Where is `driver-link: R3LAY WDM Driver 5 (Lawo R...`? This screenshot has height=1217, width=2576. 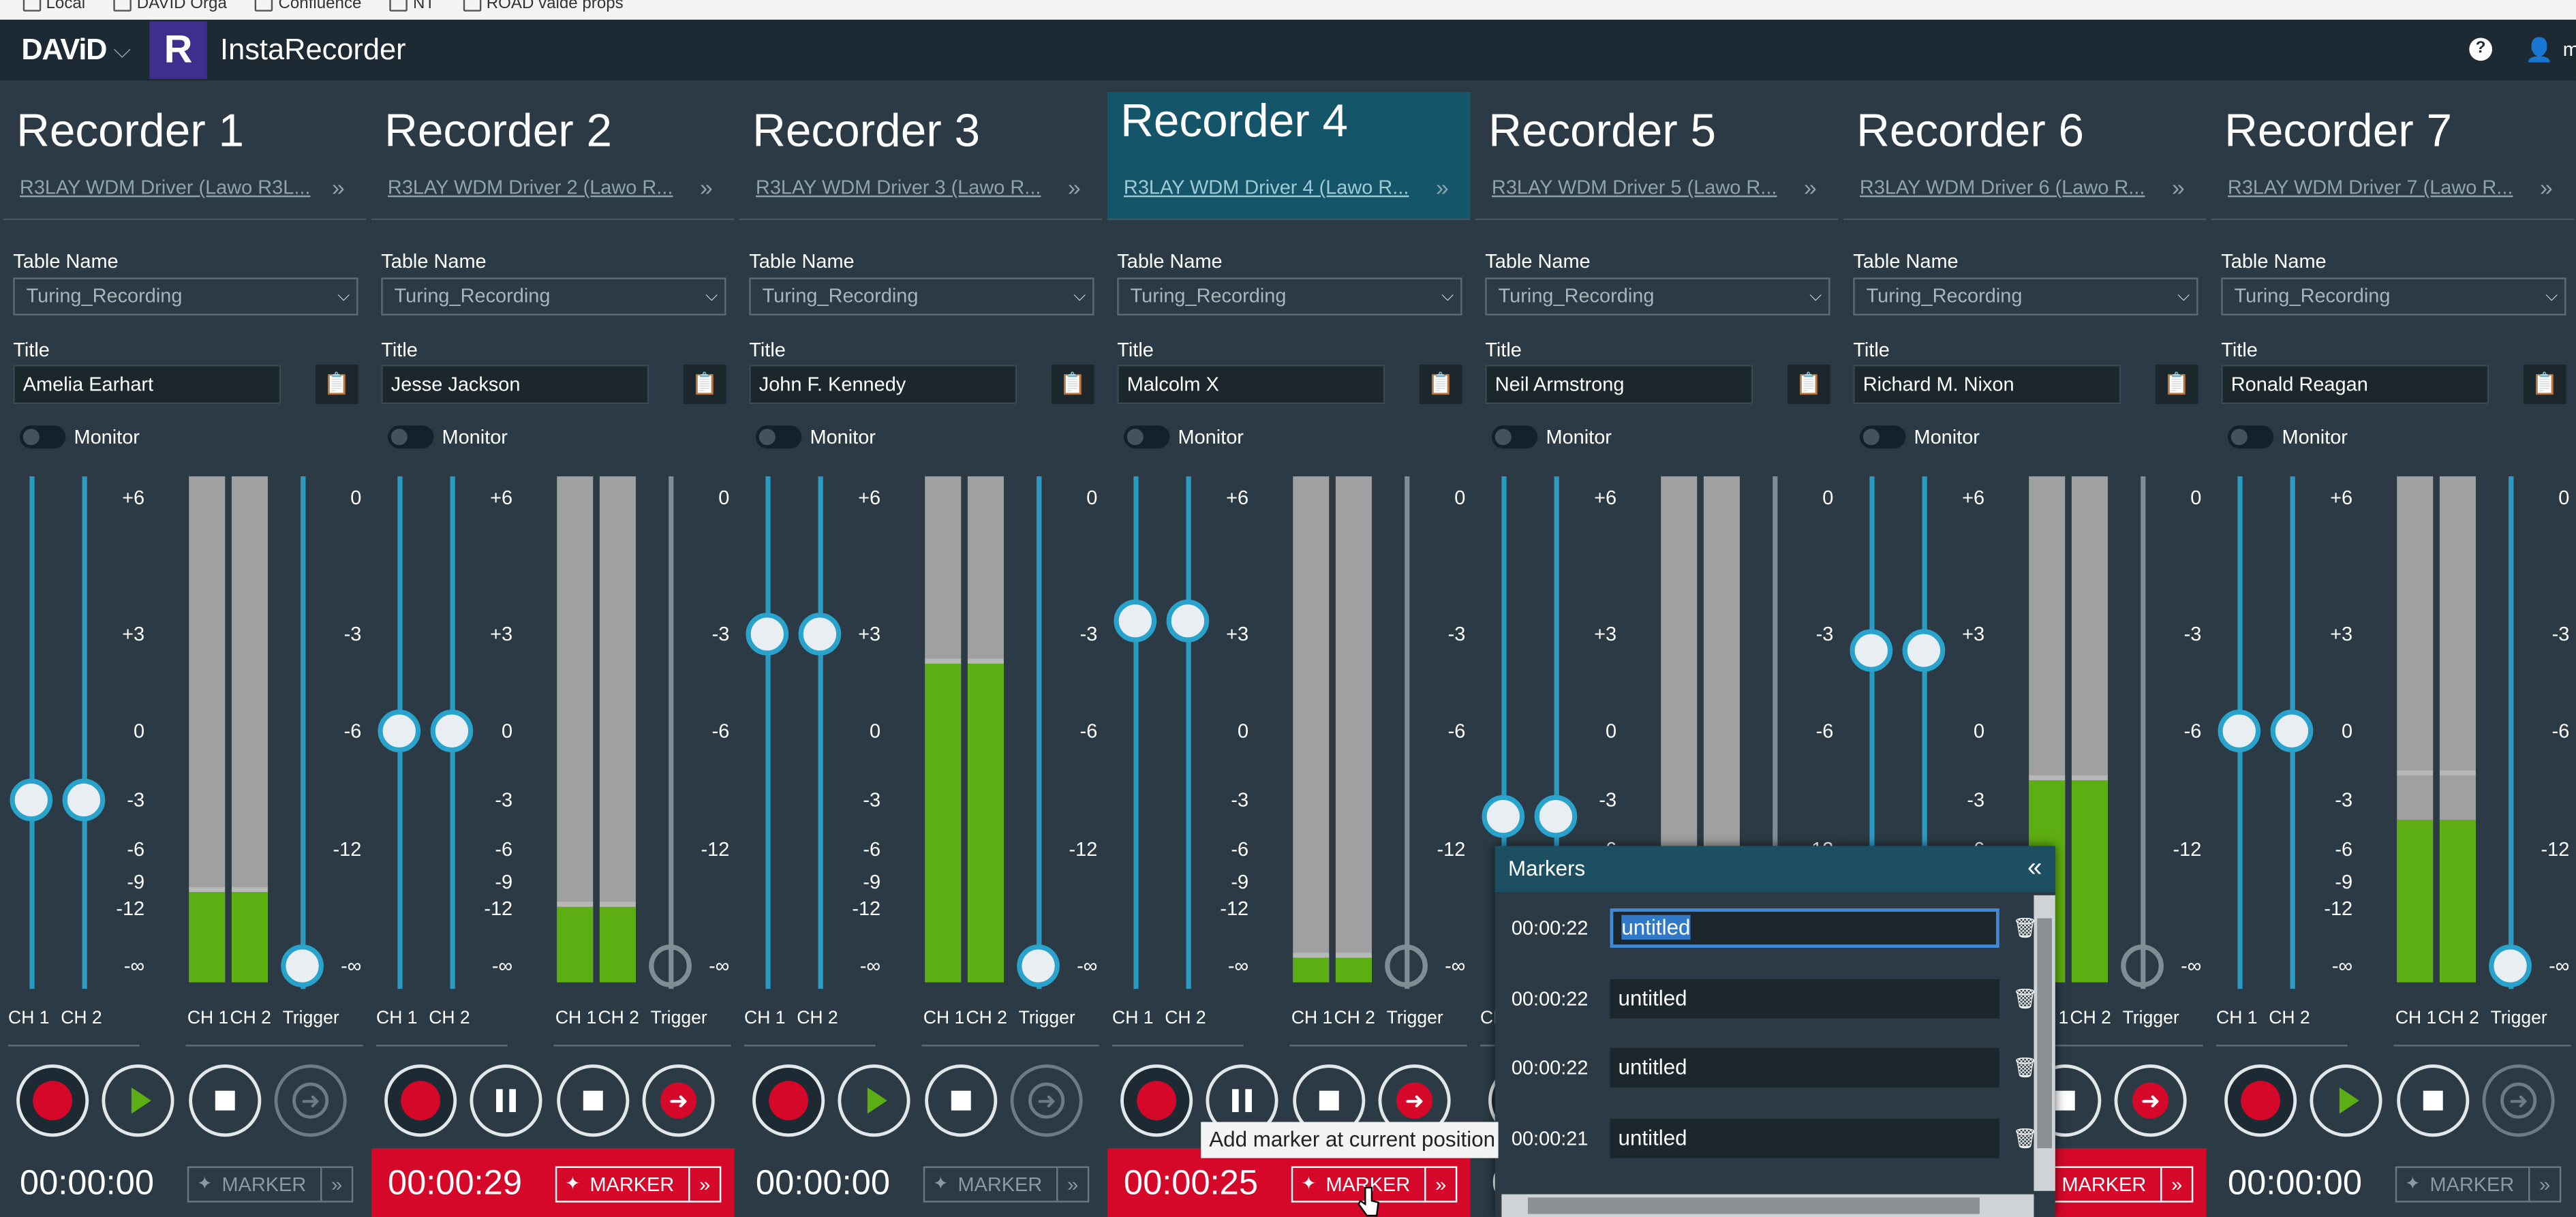
driver-link: R3LAY WDM Driver 5 (Lawo R... is located at coordinates (1640, 187).